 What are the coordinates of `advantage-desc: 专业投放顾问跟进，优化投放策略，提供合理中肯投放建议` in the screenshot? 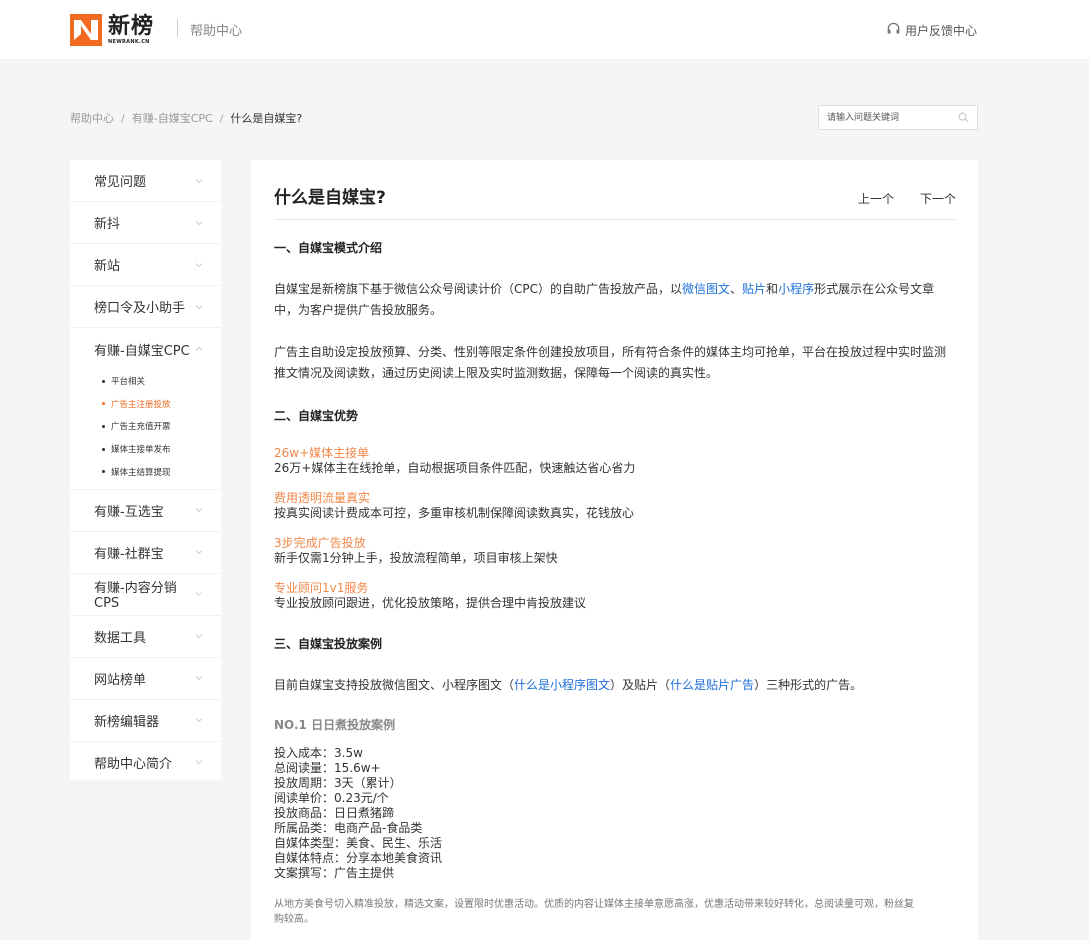 It's located at (430, 603).